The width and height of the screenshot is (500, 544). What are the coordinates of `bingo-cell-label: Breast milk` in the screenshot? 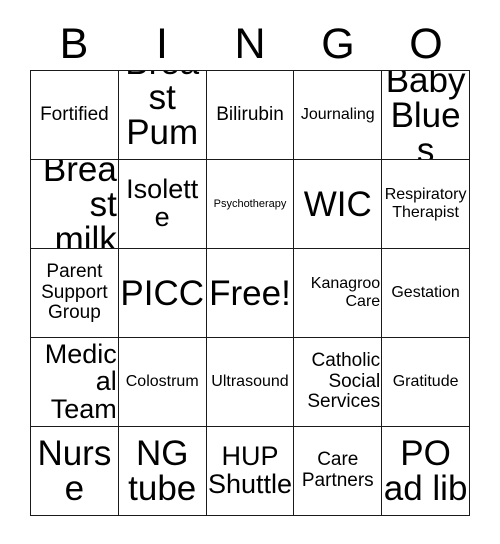 It's located at (79, 204).